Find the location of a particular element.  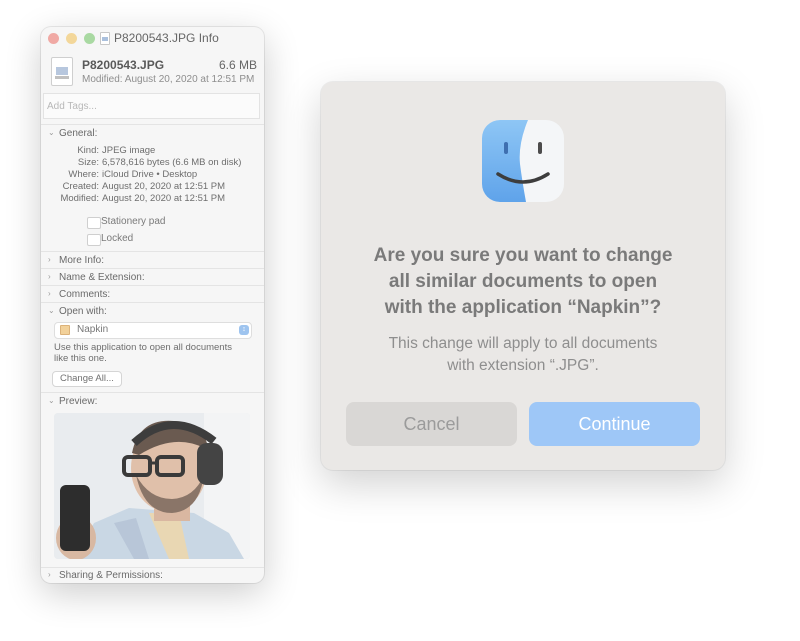

finder-icon is located at coordinates (523, 161).